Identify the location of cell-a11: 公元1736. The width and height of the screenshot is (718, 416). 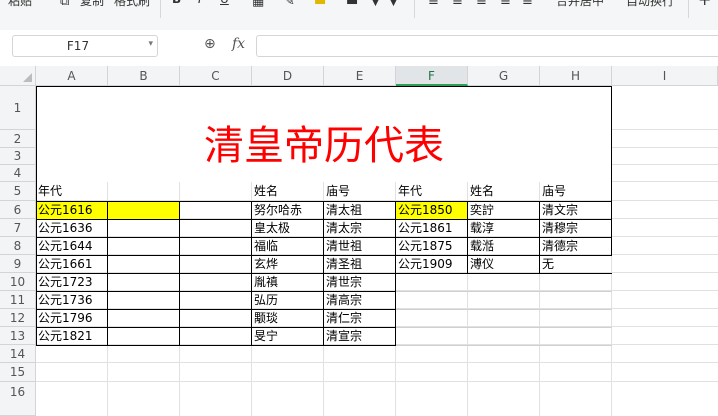
(64, 300).